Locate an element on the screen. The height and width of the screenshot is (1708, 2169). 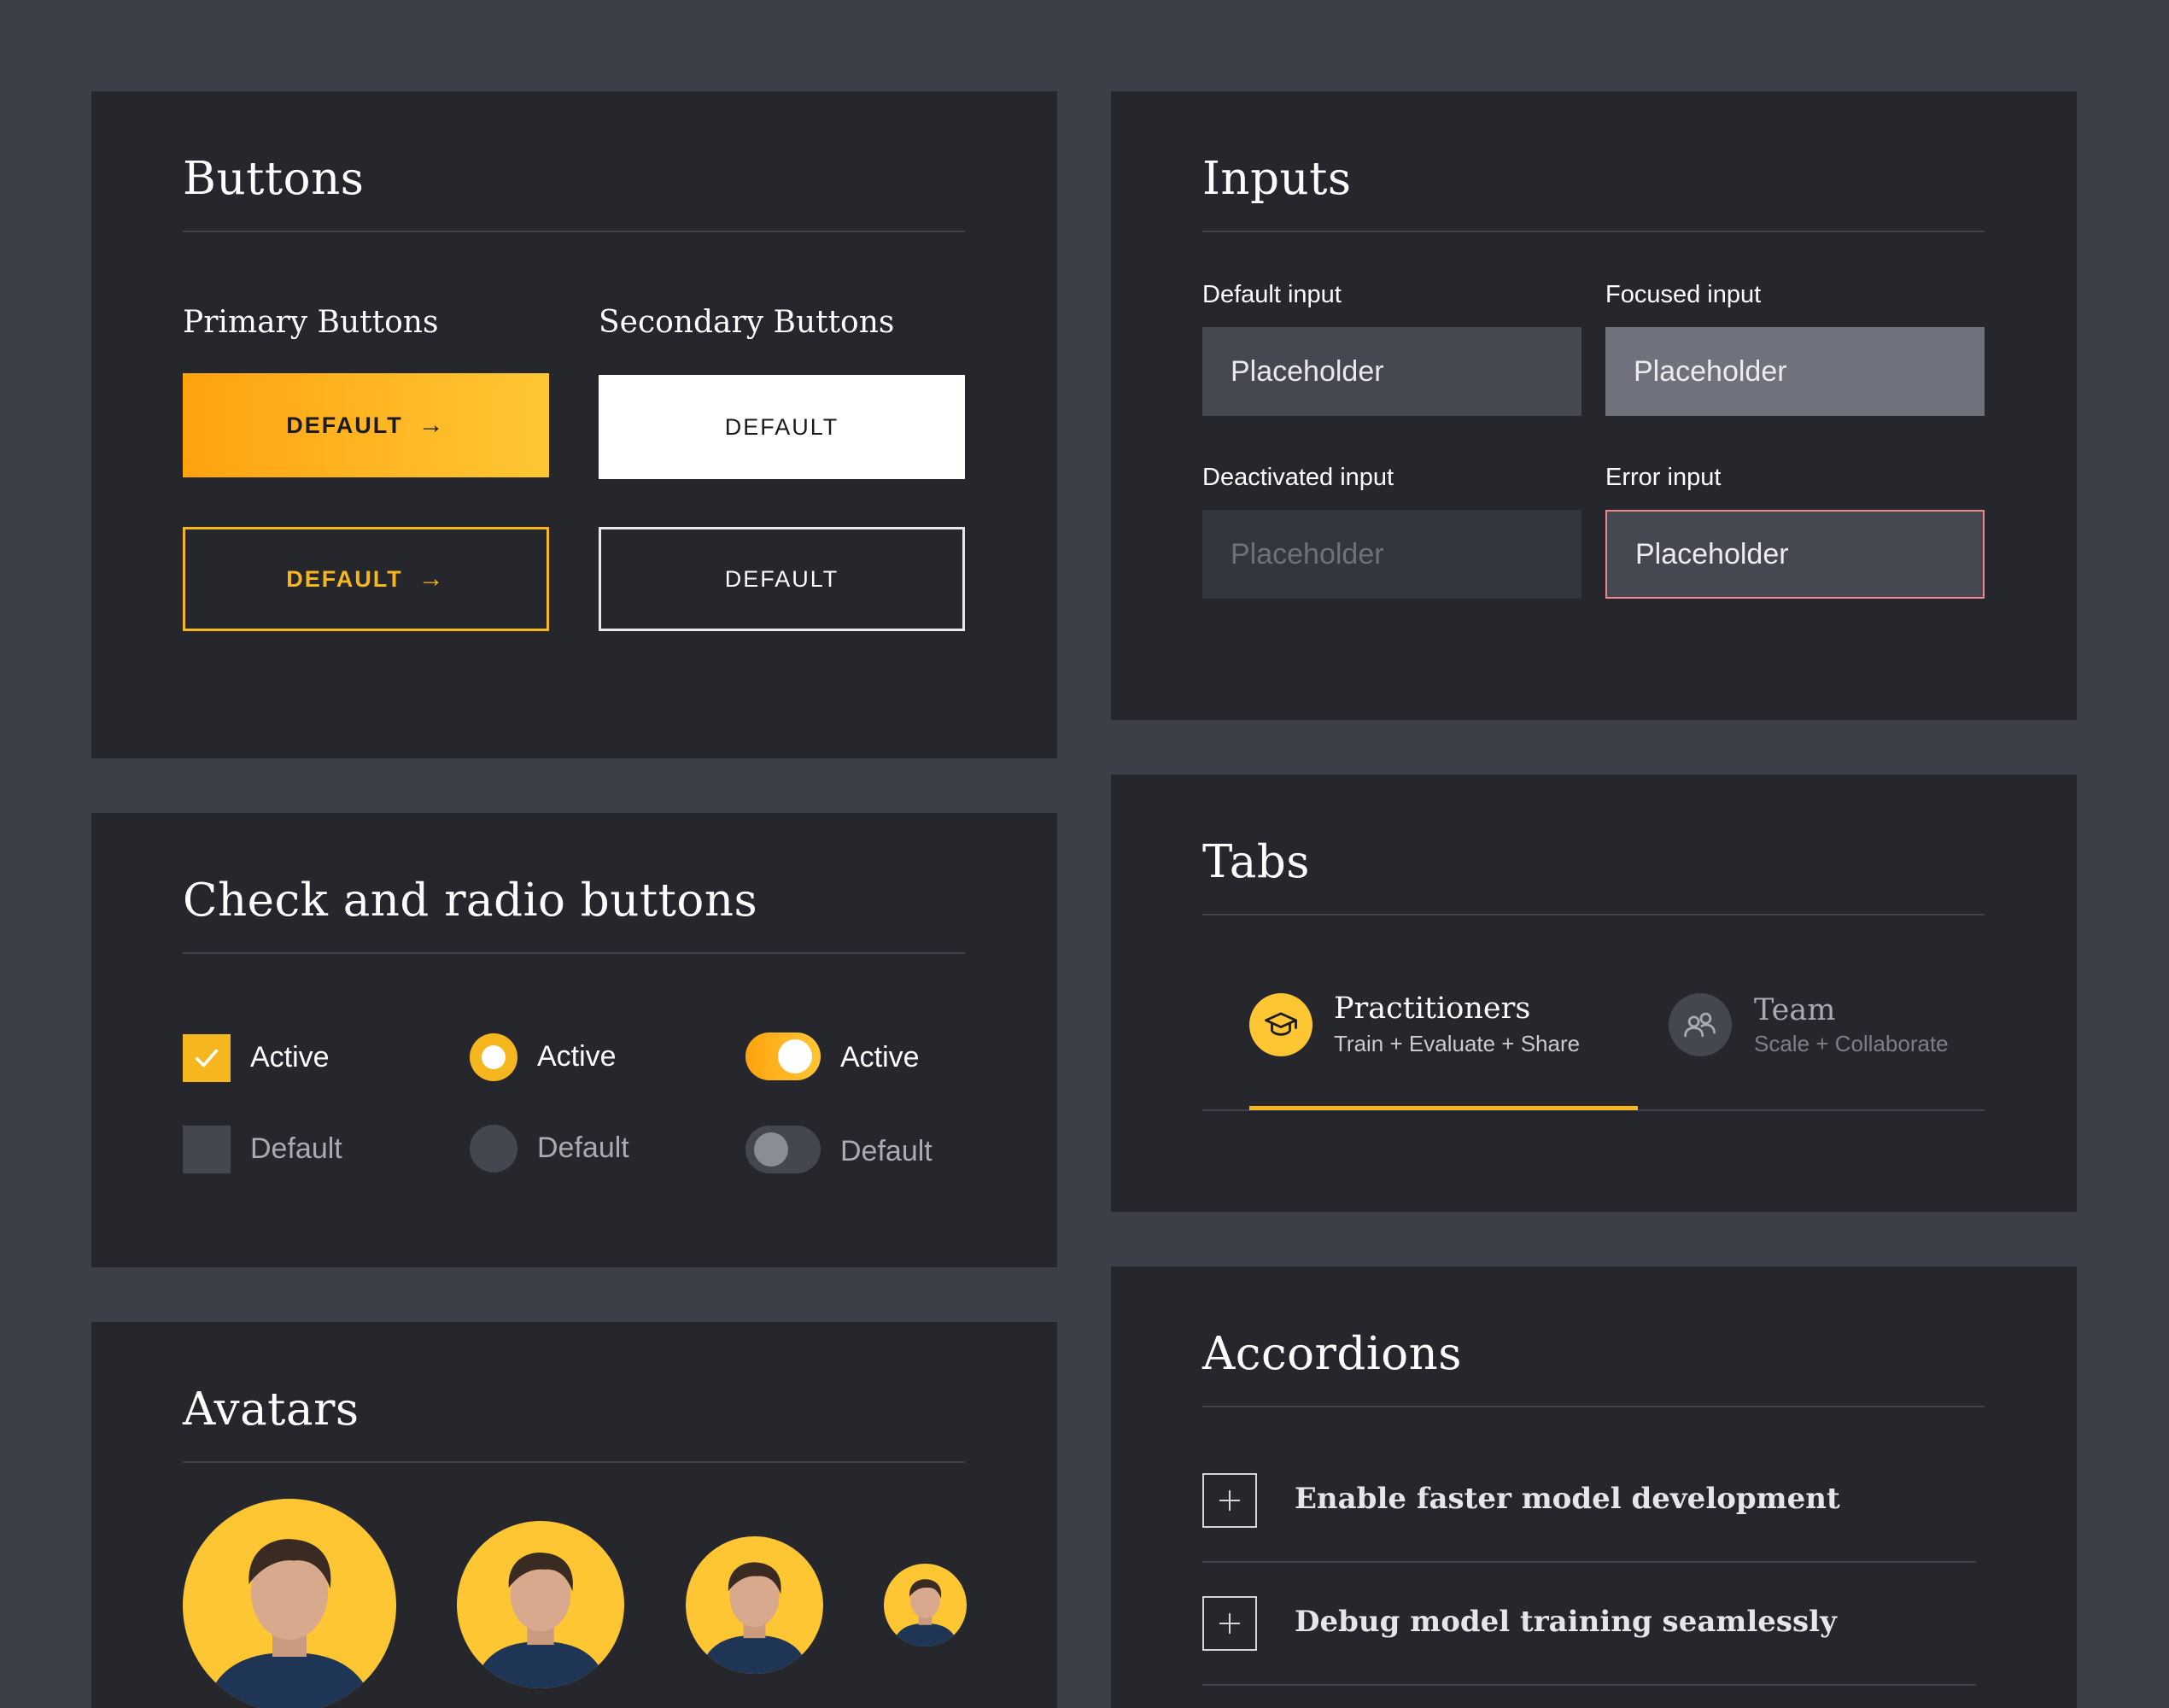
secondary-outline-button: DEFAULT is located at coordinates (782, 579).